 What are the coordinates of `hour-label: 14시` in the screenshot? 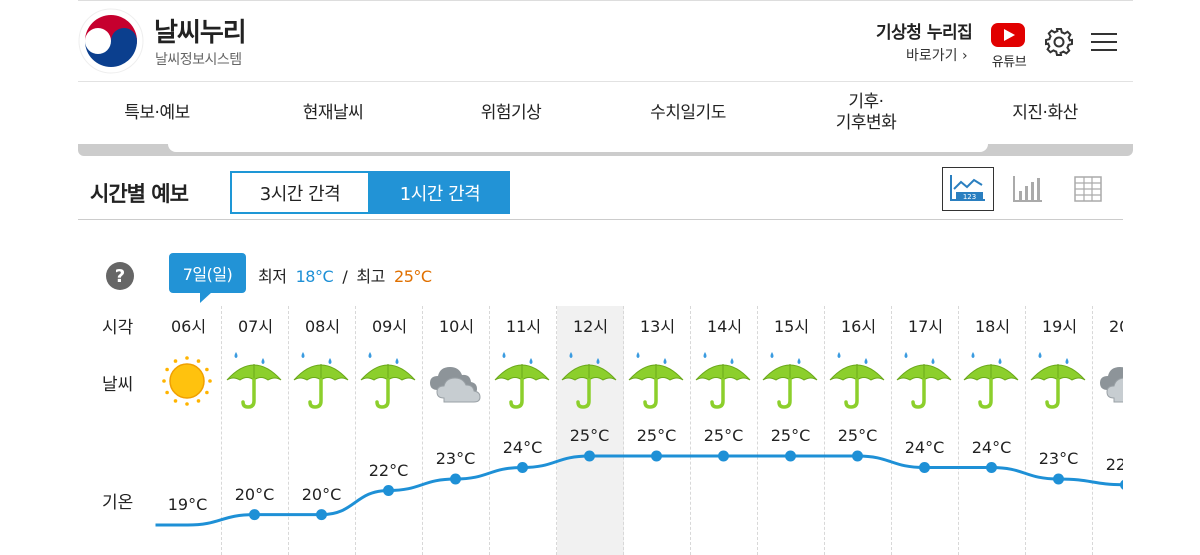 It's located at (724, 326).